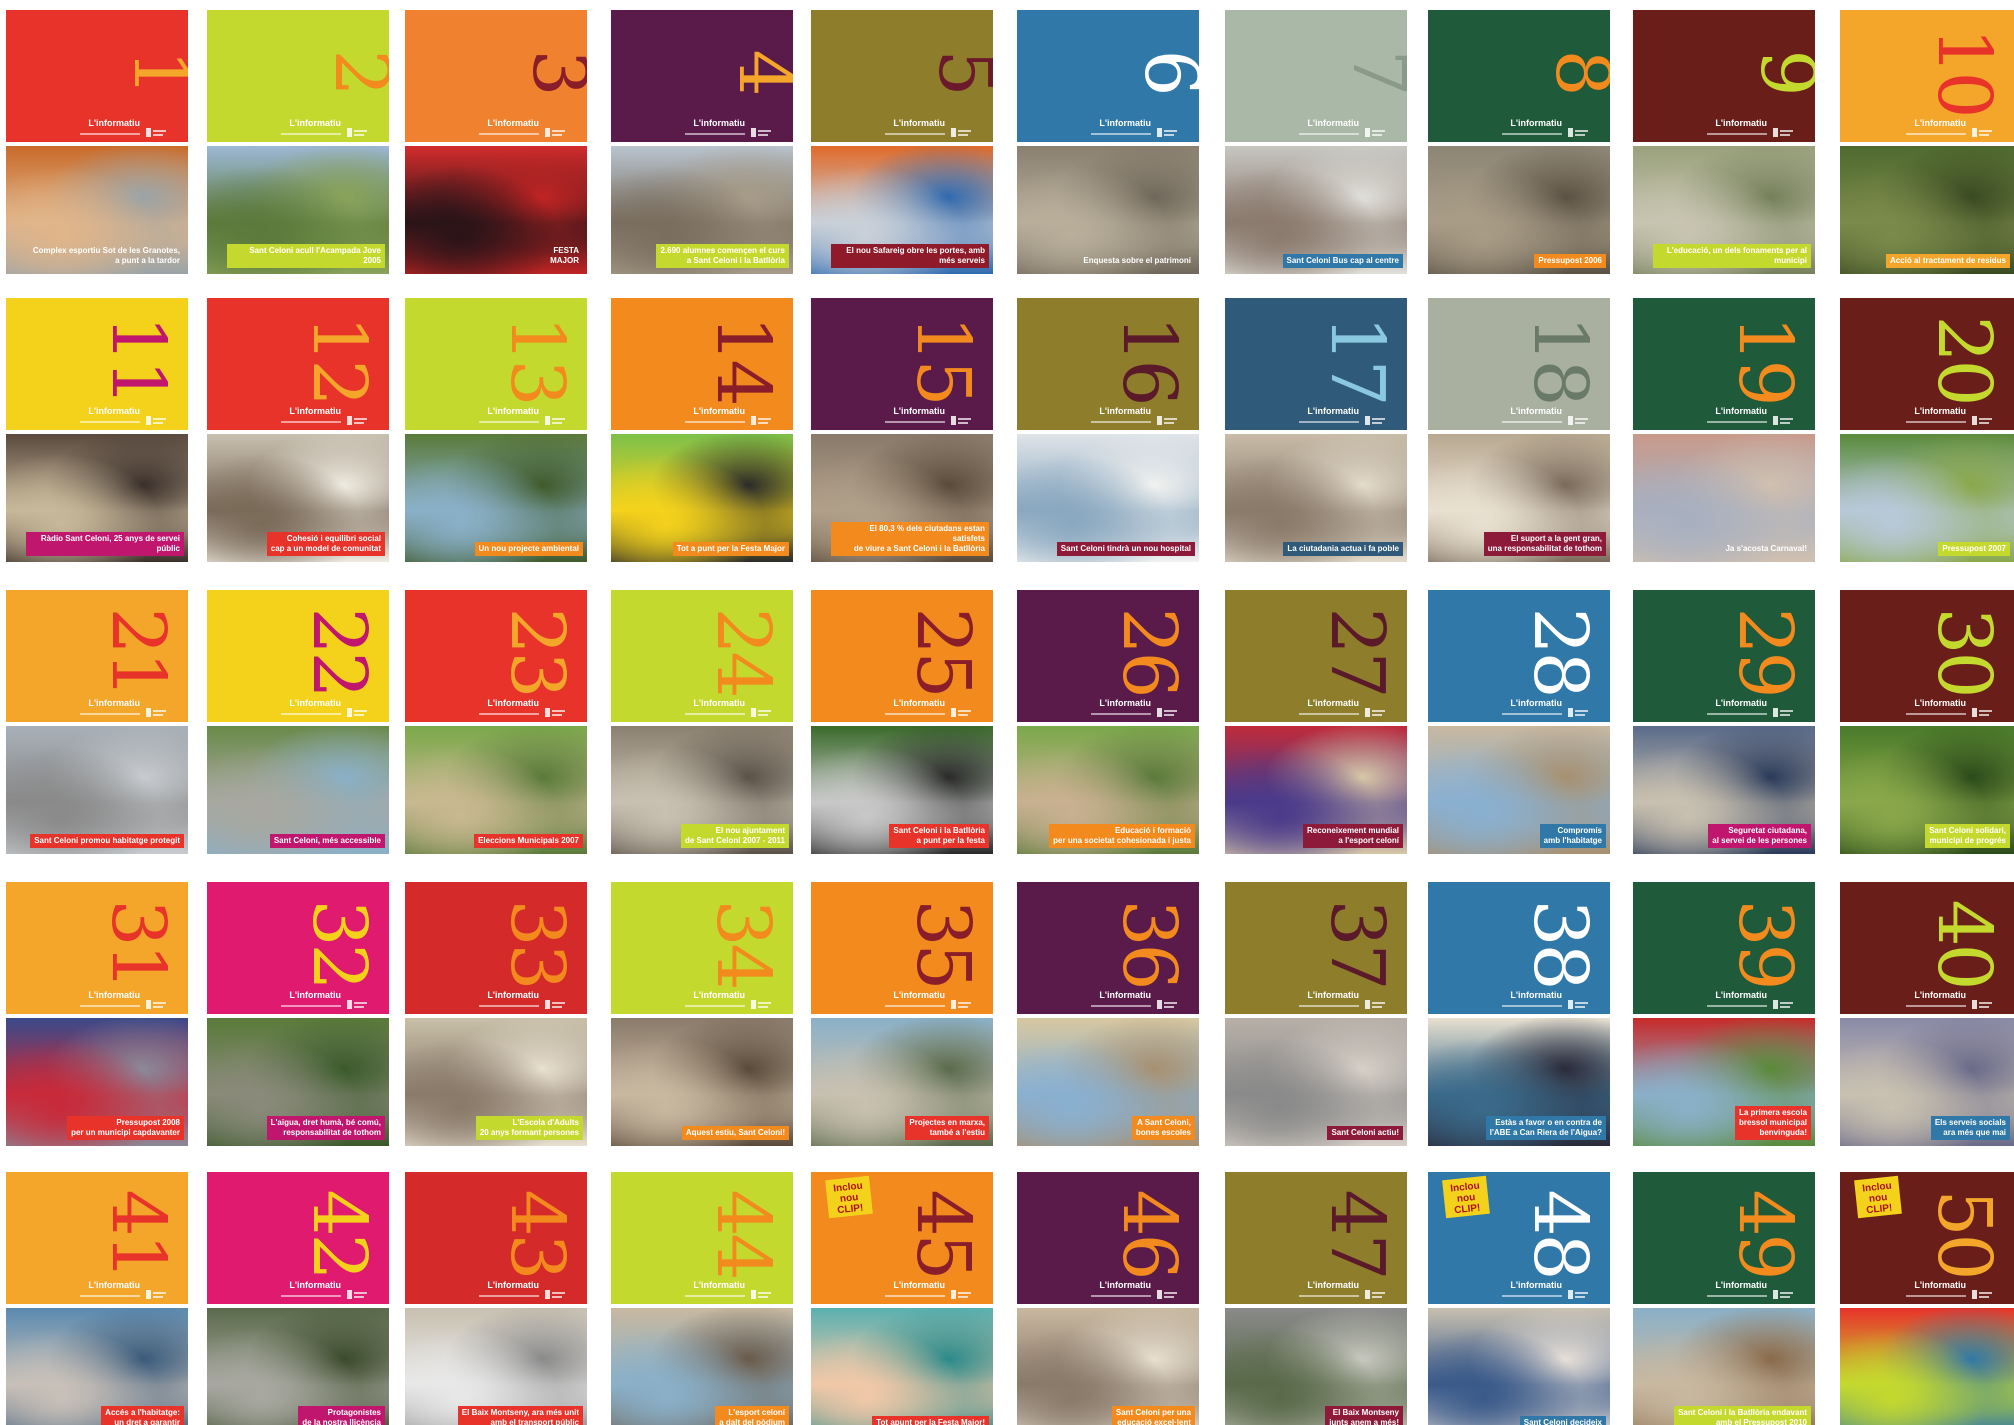 This screenshot has width=2014, height=1425. I want to click on cover-19: 19 L'informatiu Ja s'acosta Carnaval!, so click(1724, 432).